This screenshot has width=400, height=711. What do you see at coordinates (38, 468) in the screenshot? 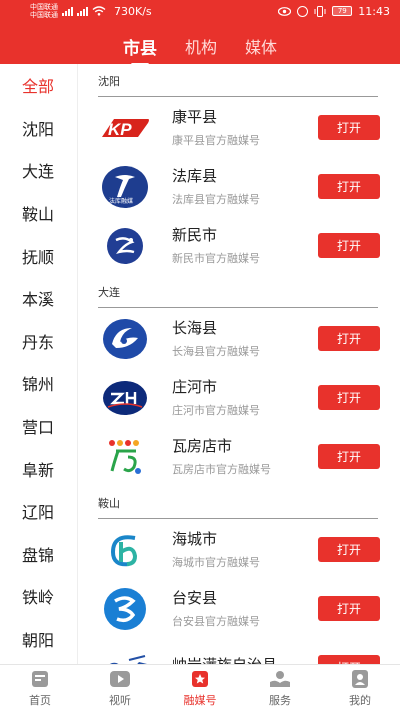
I see `sidebar-item-fuxin: 阜新` at bounding box center [38, 468].